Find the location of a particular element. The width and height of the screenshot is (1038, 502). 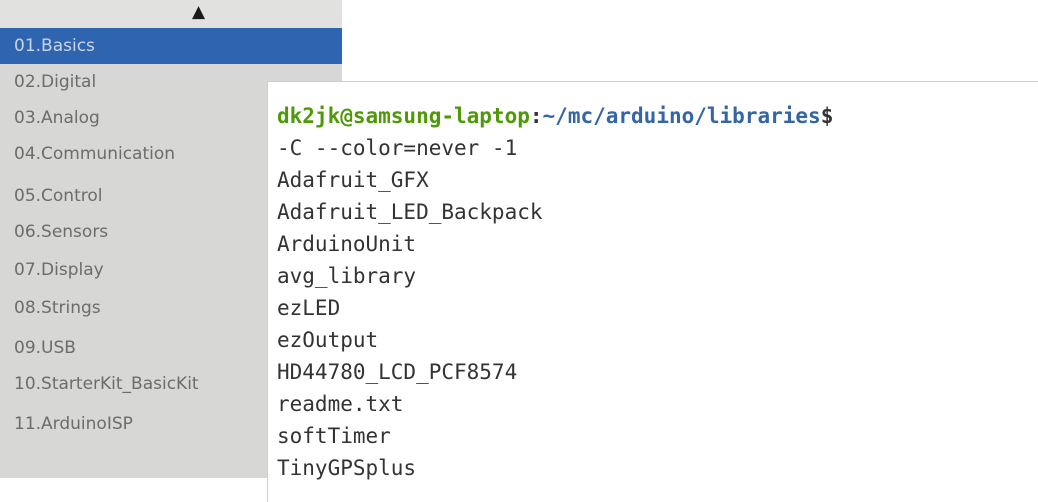

terminal-line: Adafruit_LED_Backpack is located at coordinates (410, 212).